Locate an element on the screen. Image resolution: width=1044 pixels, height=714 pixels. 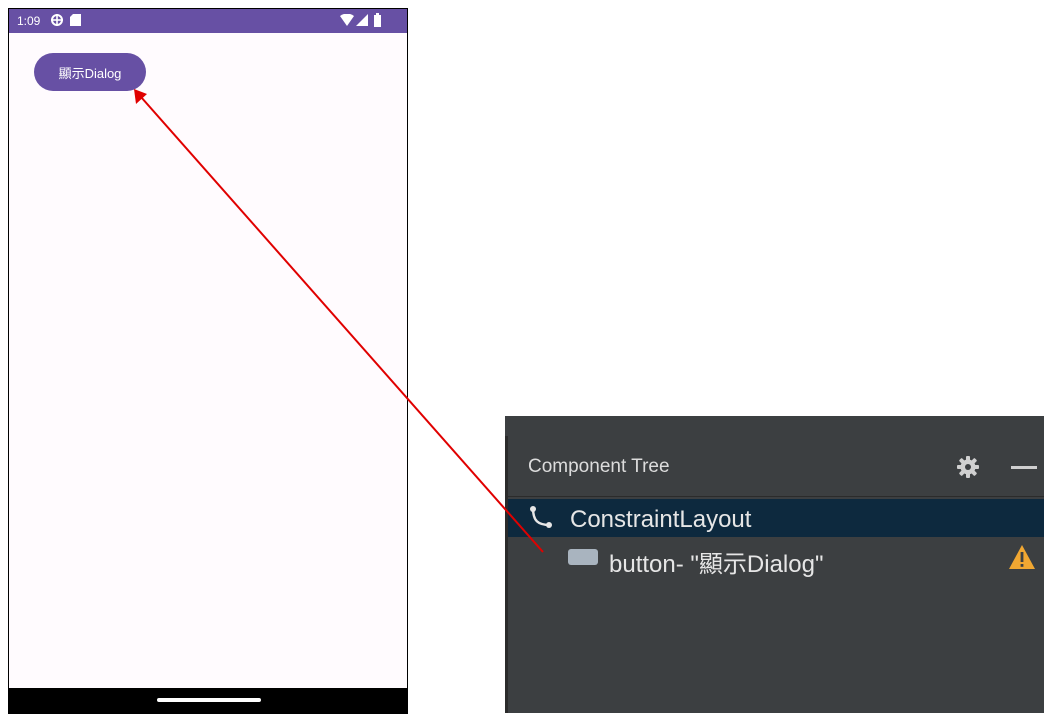
tree-item-label: ConstraintLayout is located at coordinates (661, 519).